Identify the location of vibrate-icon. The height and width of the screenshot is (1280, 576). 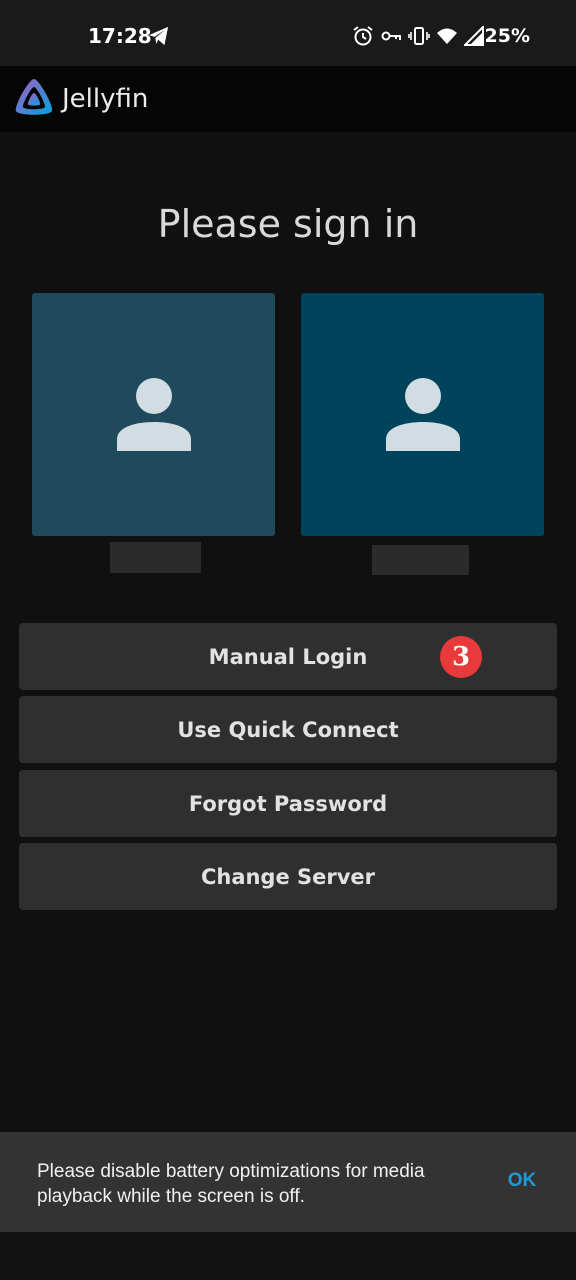
(419, 36).